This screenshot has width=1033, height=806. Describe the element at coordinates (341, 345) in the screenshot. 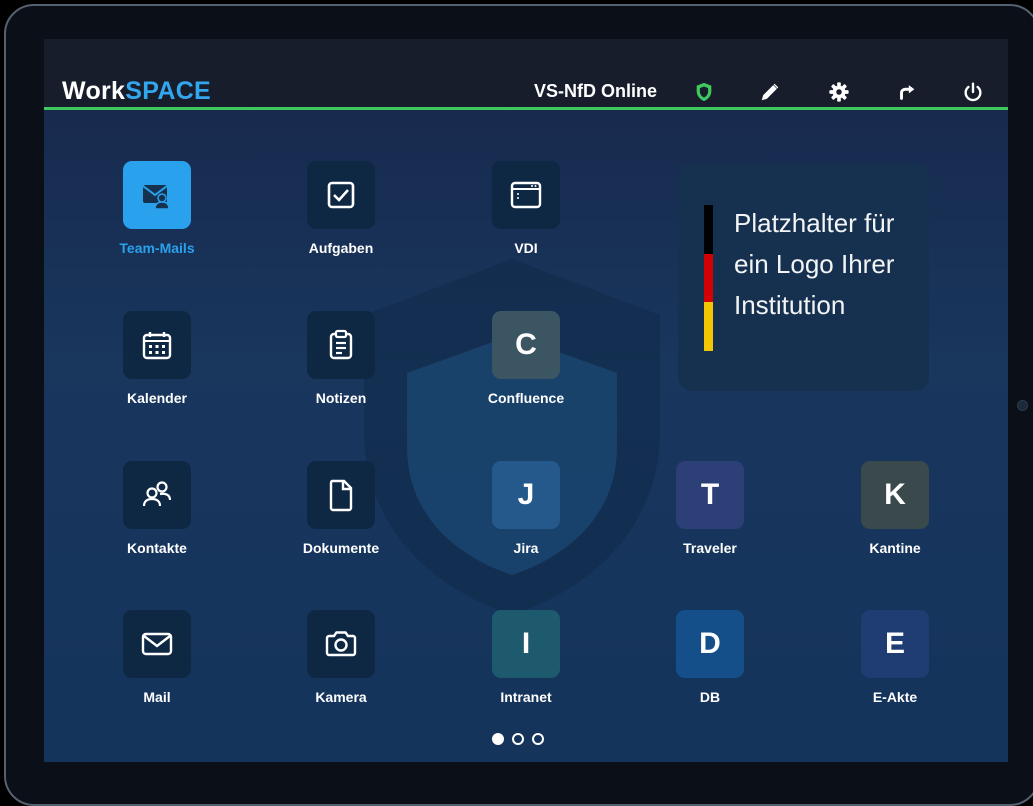

I see `clipboard-icon` at that location.